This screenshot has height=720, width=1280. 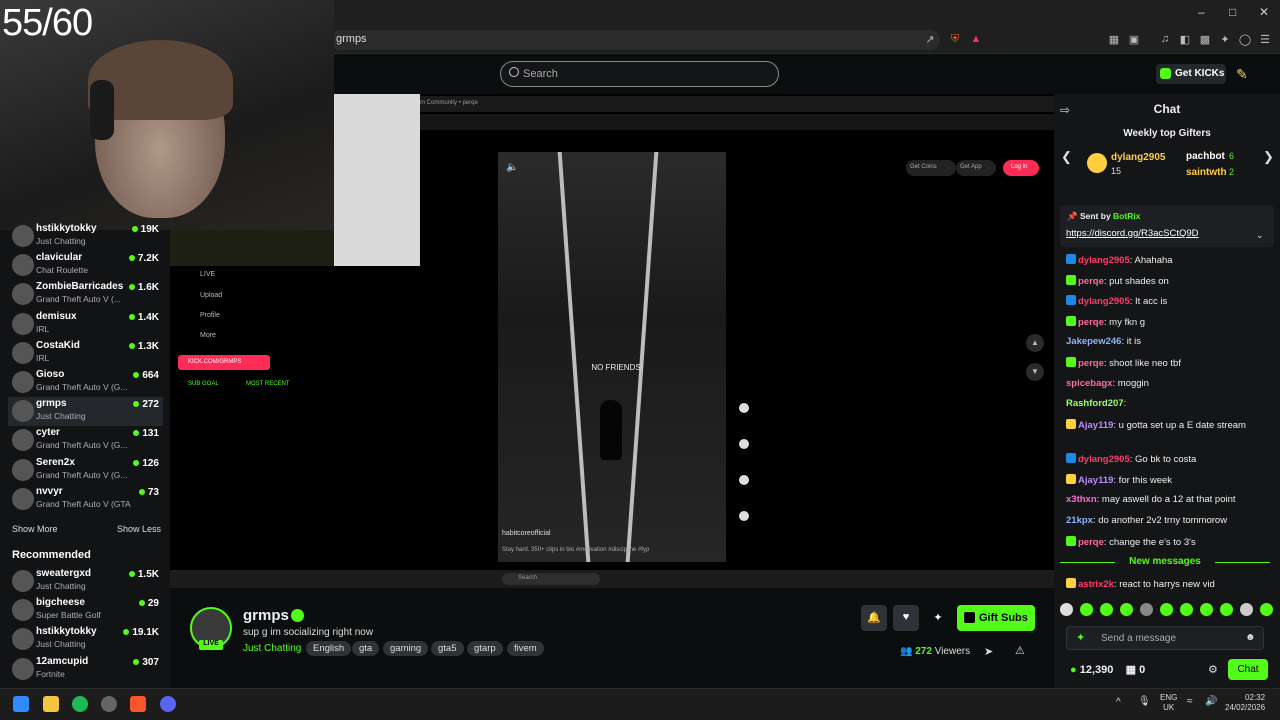 What do you see at coordinates (744, 408) in the screenshot?
I see `like-icon` at bounding box center [744, 408].